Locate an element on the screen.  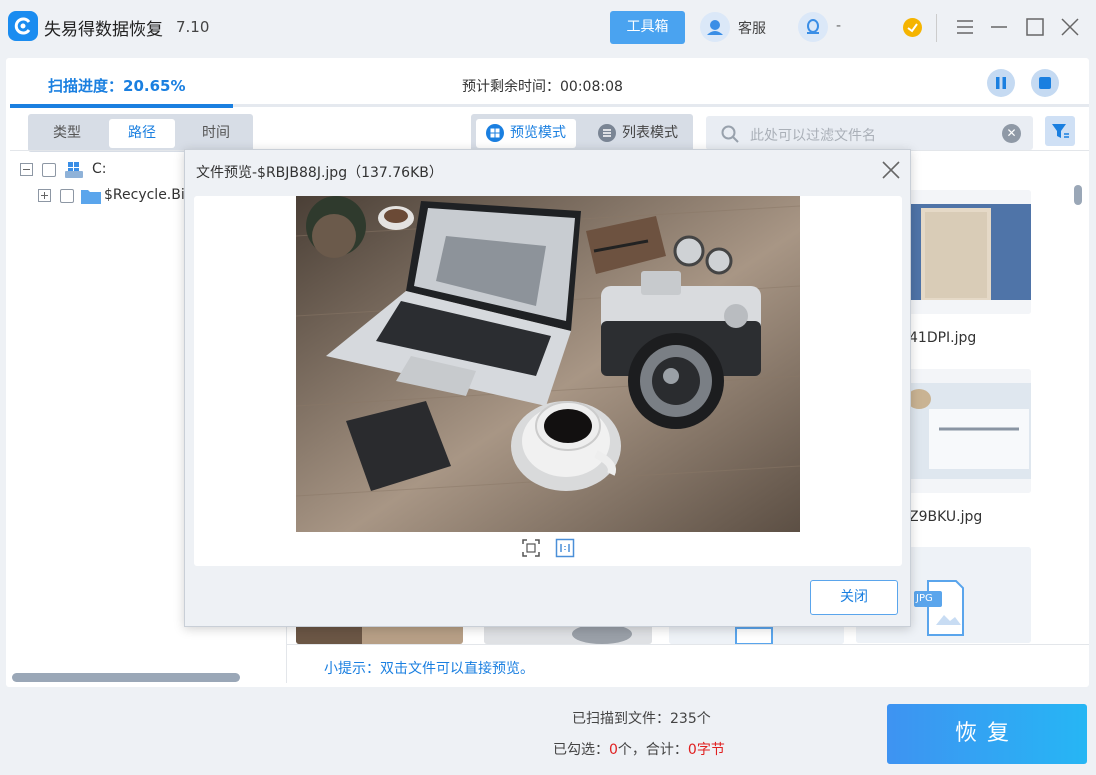
recover-button: 恢复 is located at coordinates (987, 734).